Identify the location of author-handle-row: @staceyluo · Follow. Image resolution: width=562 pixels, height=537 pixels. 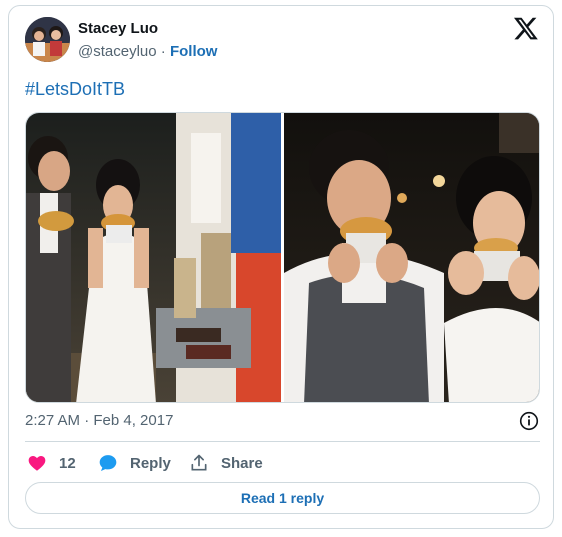
(148, 51).